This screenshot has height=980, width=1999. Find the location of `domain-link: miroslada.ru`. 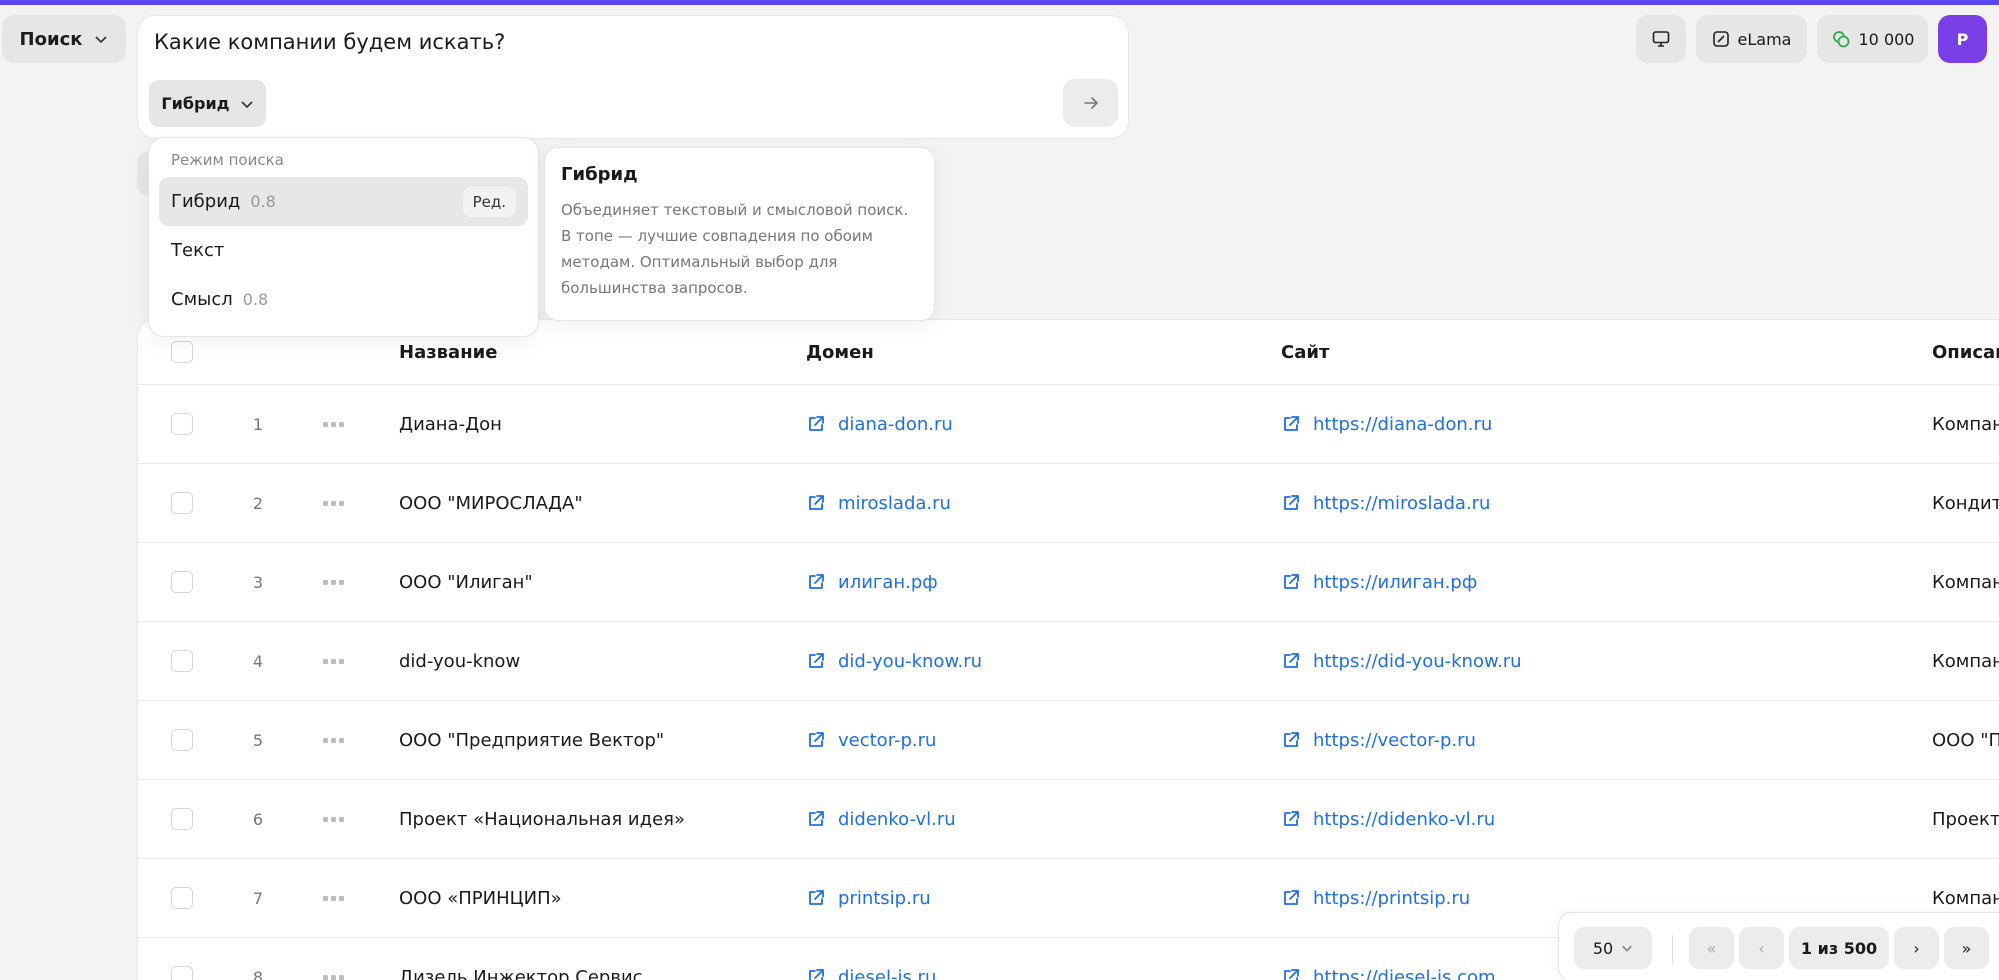

domain-link: miroslada.ru is located at coordinates (878, 503).